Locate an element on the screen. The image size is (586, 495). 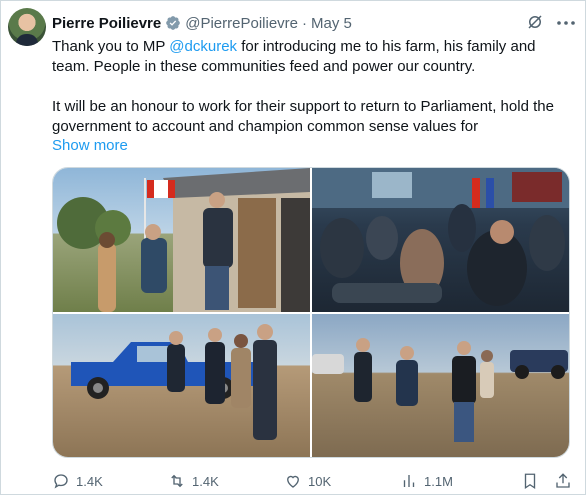
reply-count: 1.4K is located at coordinates (89, 481).